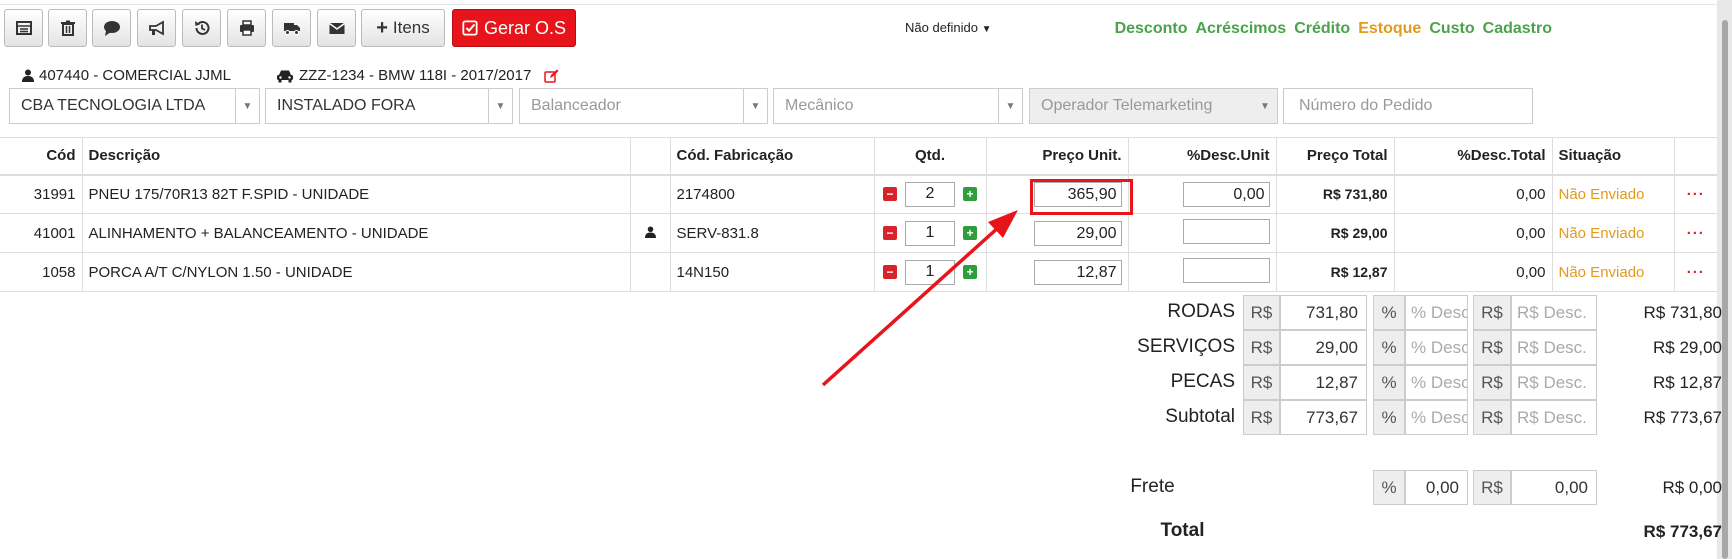 Image resolution: width=1732 pixels, height=559 pixels. Describe the element at coordinates (1077, 233) in the screenshot. I see `preco-unit-input: 29,00` at that location.